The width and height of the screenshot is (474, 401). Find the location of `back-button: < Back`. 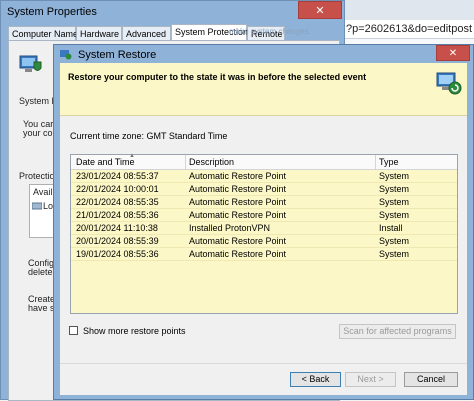

back-button: < Back is located at coordinates (315, 379).